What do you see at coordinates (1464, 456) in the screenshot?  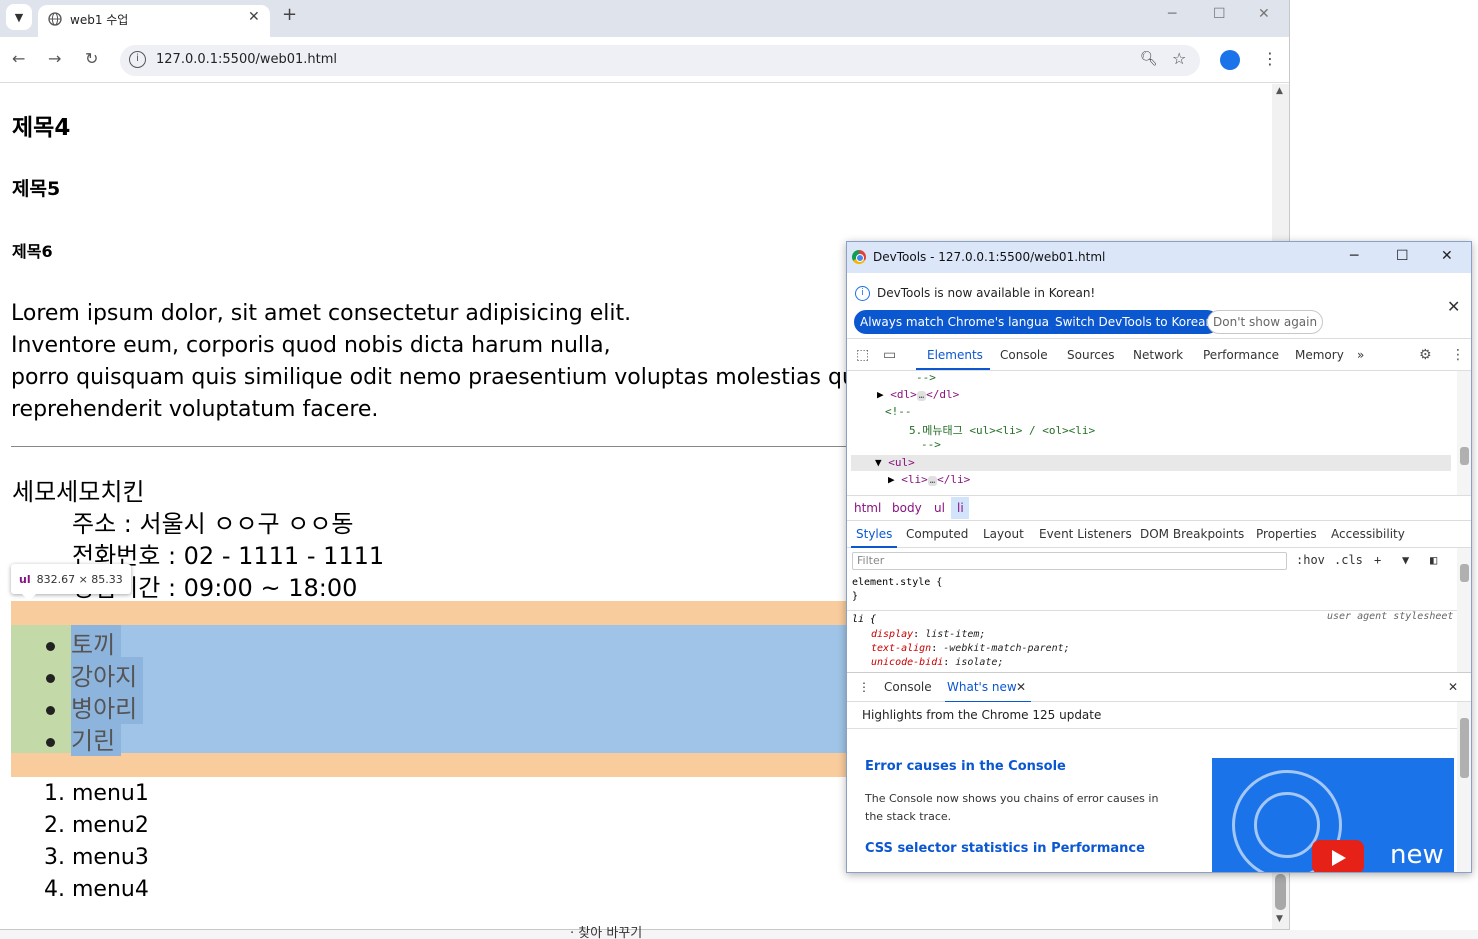 I see `dom-scroll-thumb` at bounding box center [1464, 456].